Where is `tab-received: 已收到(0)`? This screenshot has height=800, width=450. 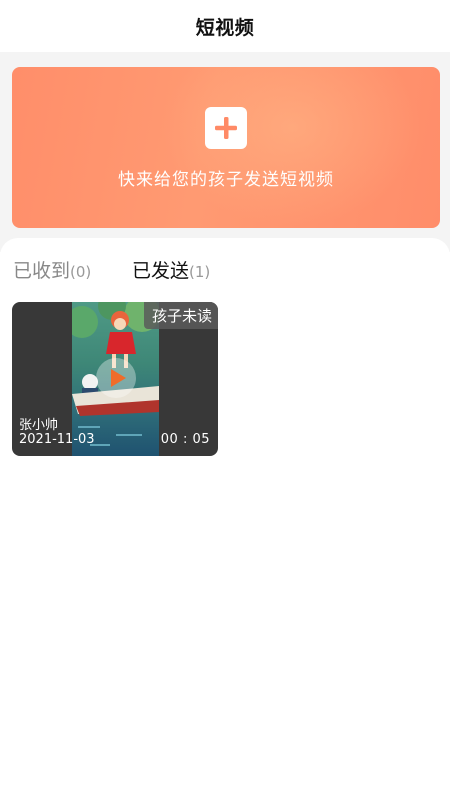
tab-received: 已收到(0) is located at coordinates (52, 274).